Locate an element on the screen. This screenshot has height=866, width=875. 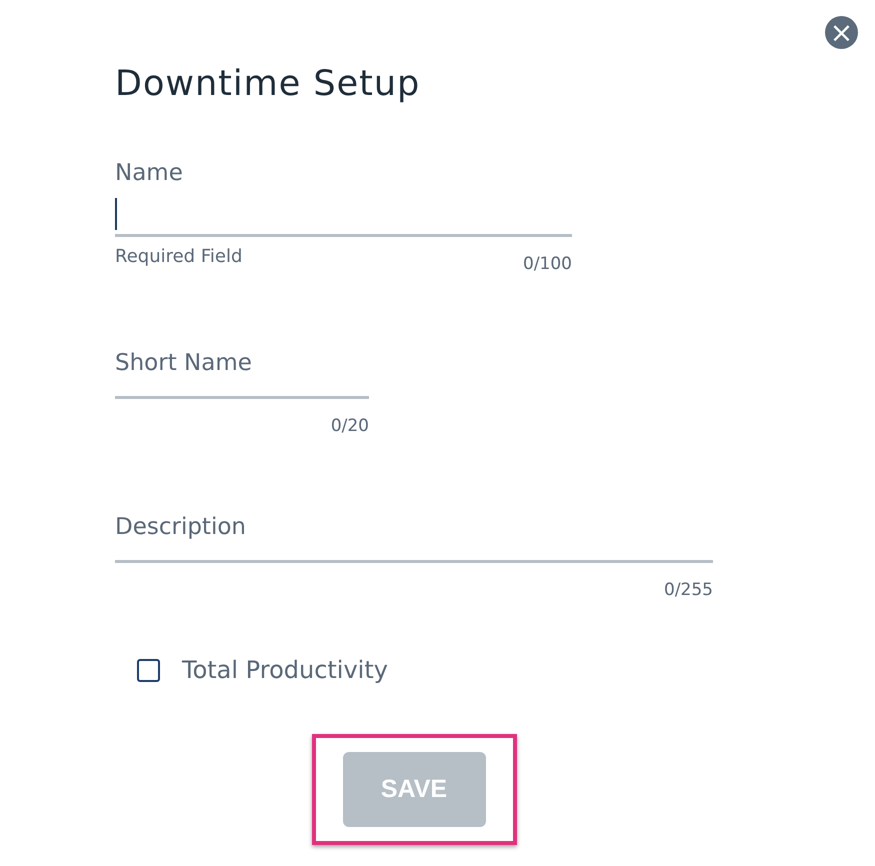
dialog-title: Downtime Setup is located at coordinates (268, 84).